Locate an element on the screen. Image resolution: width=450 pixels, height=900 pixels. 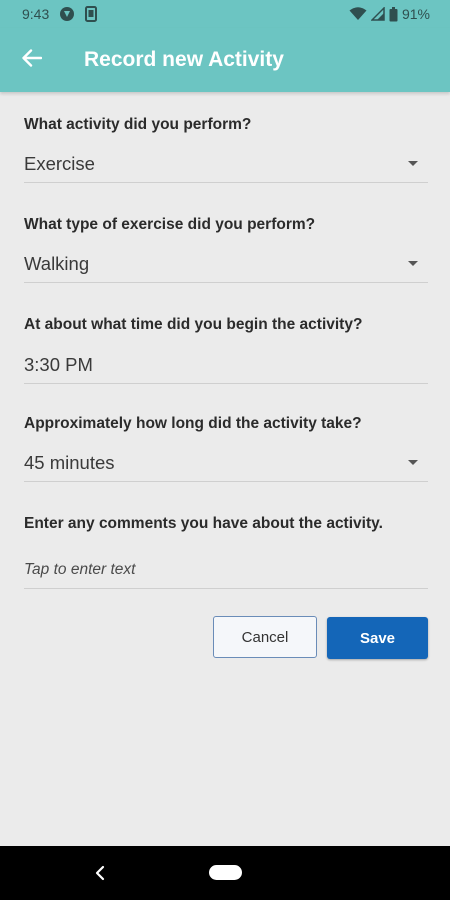
comments-placeholder: Tap to enter text is located at coordinates (80, 569).